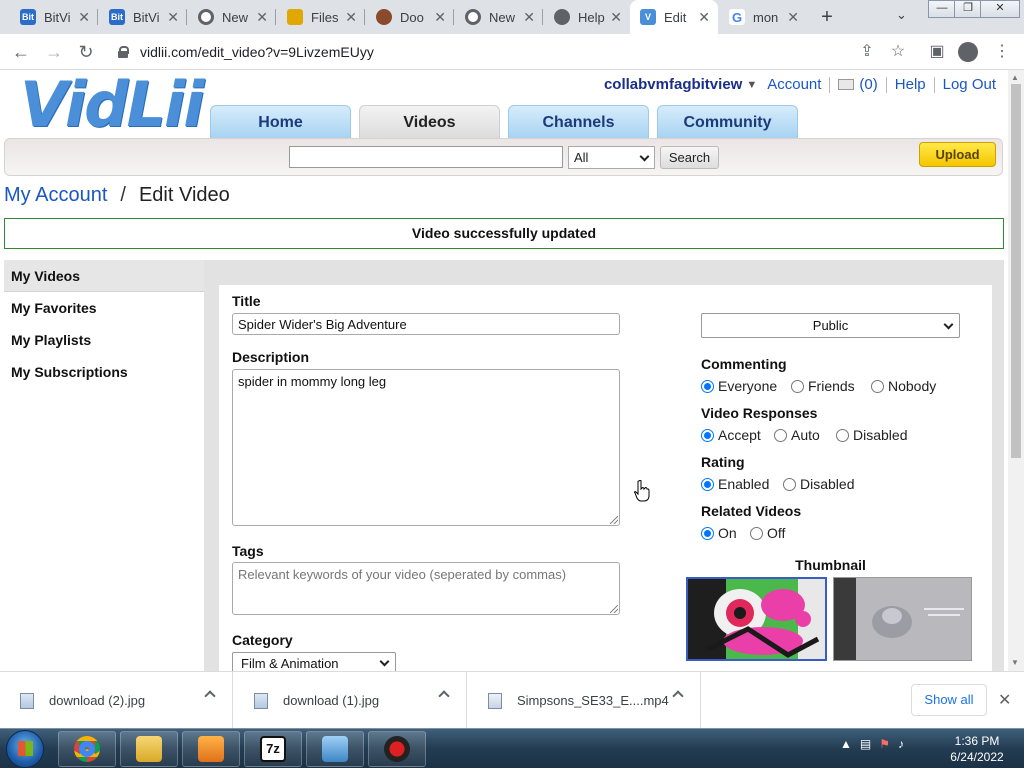 Image resolution: width=1024 pixels, height=768 pixels. What do you see at coordinates (937, 52) in the screenshot?
I see `side-panel-icon: ▣` at bounding box center [937, 52].